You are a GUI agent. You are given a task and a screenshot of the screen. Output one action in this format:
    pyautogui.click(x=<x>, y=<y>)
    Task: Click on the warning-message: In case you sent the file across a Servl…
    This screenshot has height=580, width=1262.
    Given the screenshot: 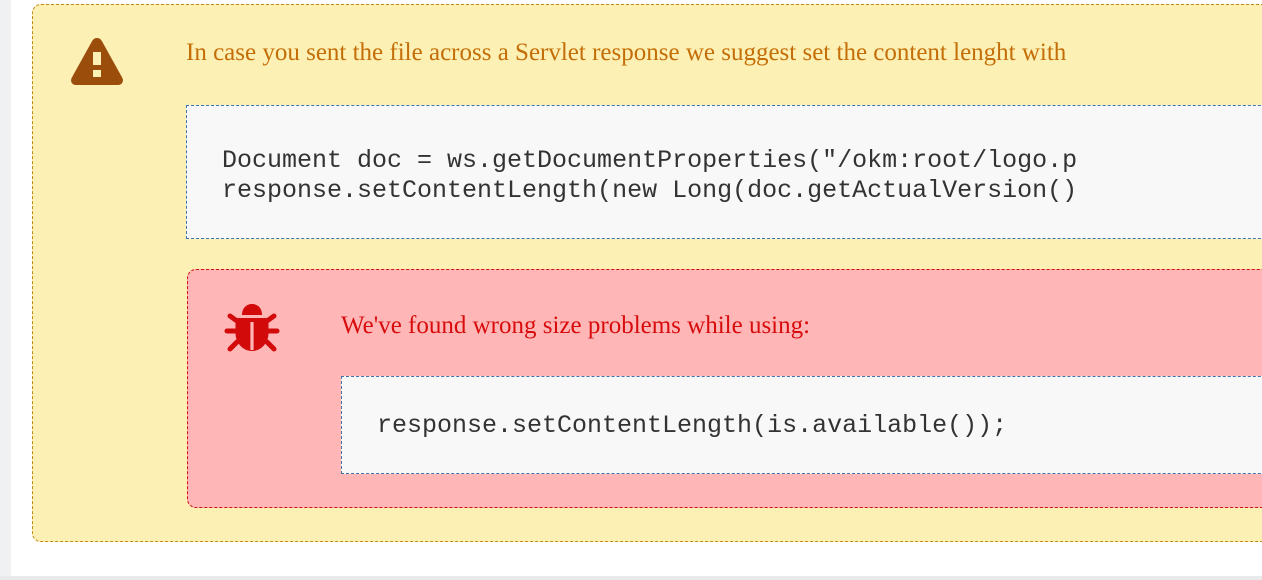 What is the action you would take?
    pyautogui.click(x=626, y=52)
    